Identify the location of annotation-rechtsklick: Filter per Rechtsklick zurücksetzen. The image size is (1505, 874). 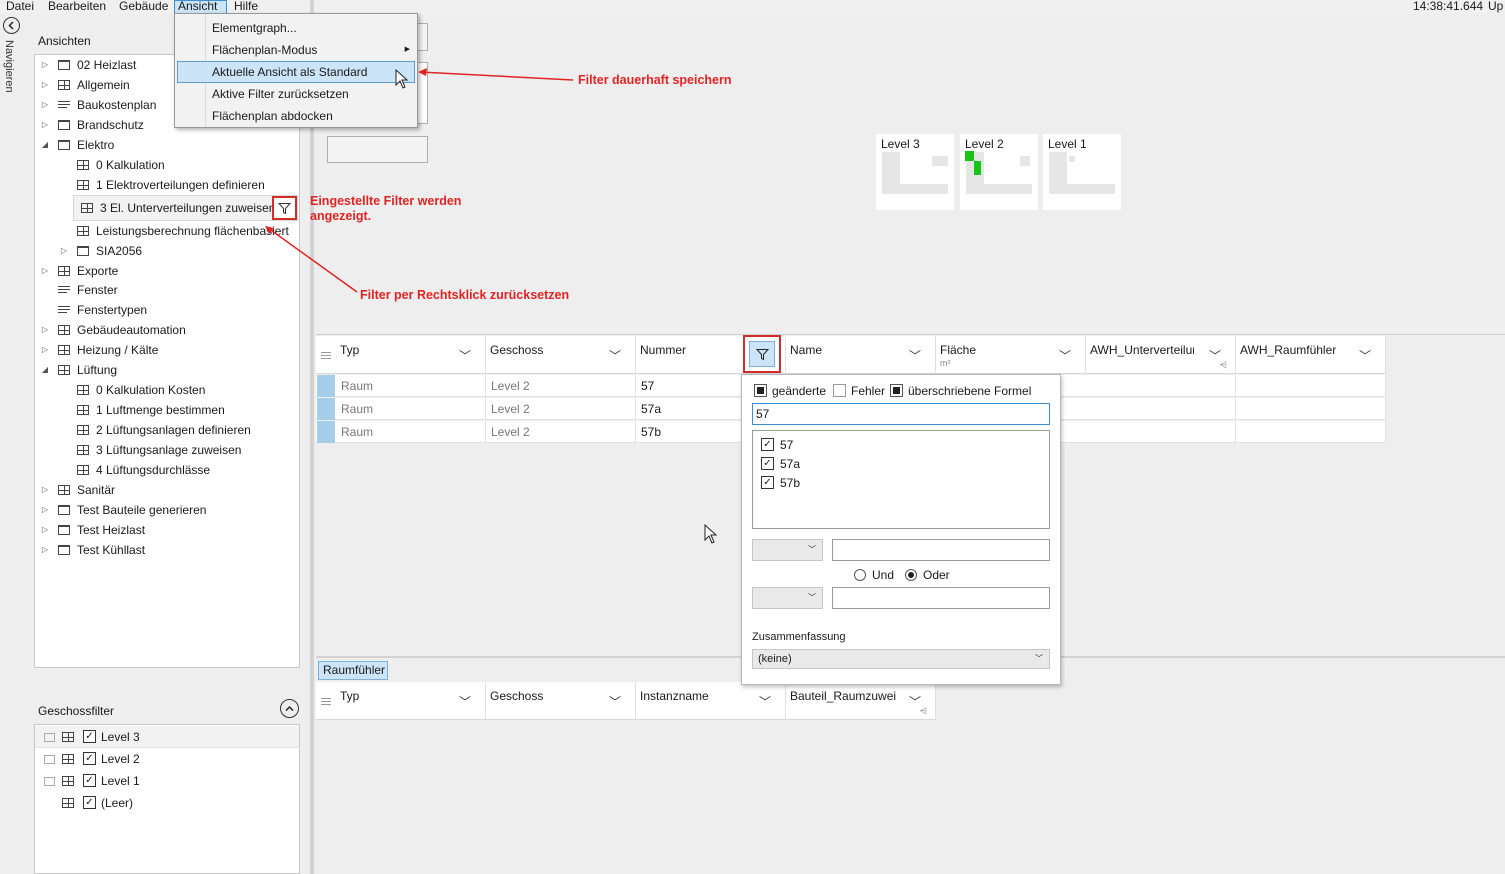
(465, 295).